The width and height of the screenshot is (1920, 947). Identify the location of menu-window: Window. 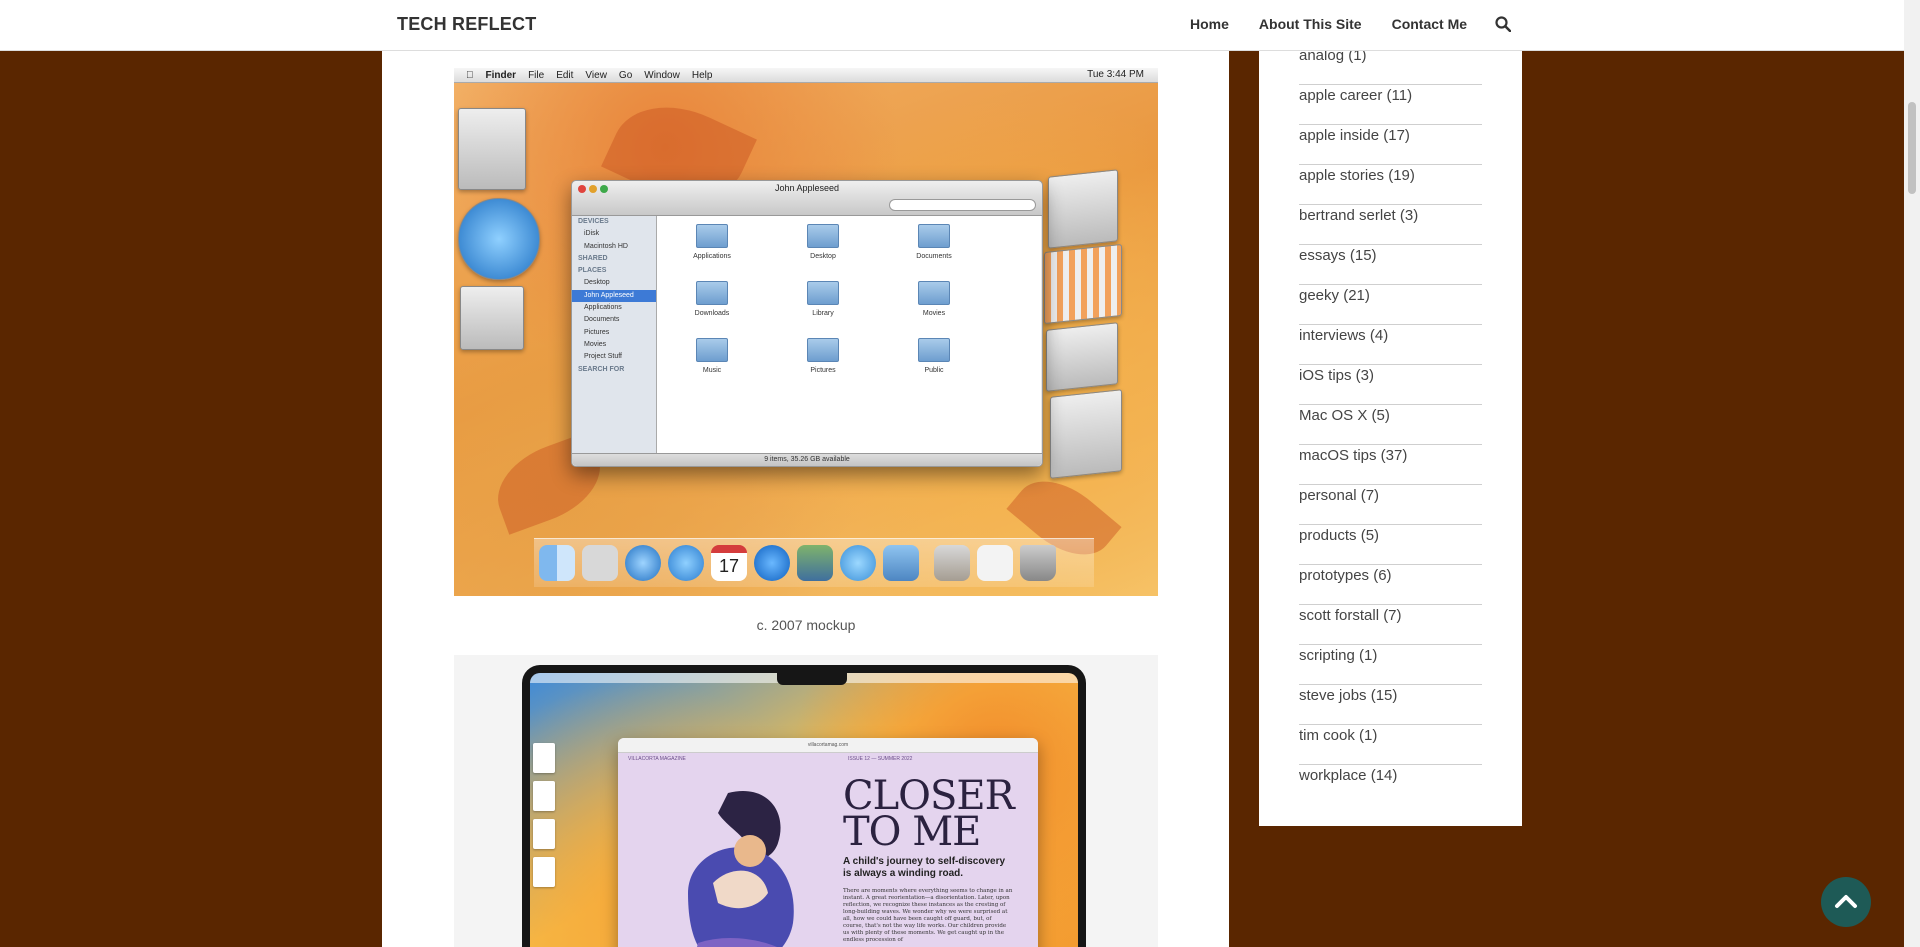
(658, 75).